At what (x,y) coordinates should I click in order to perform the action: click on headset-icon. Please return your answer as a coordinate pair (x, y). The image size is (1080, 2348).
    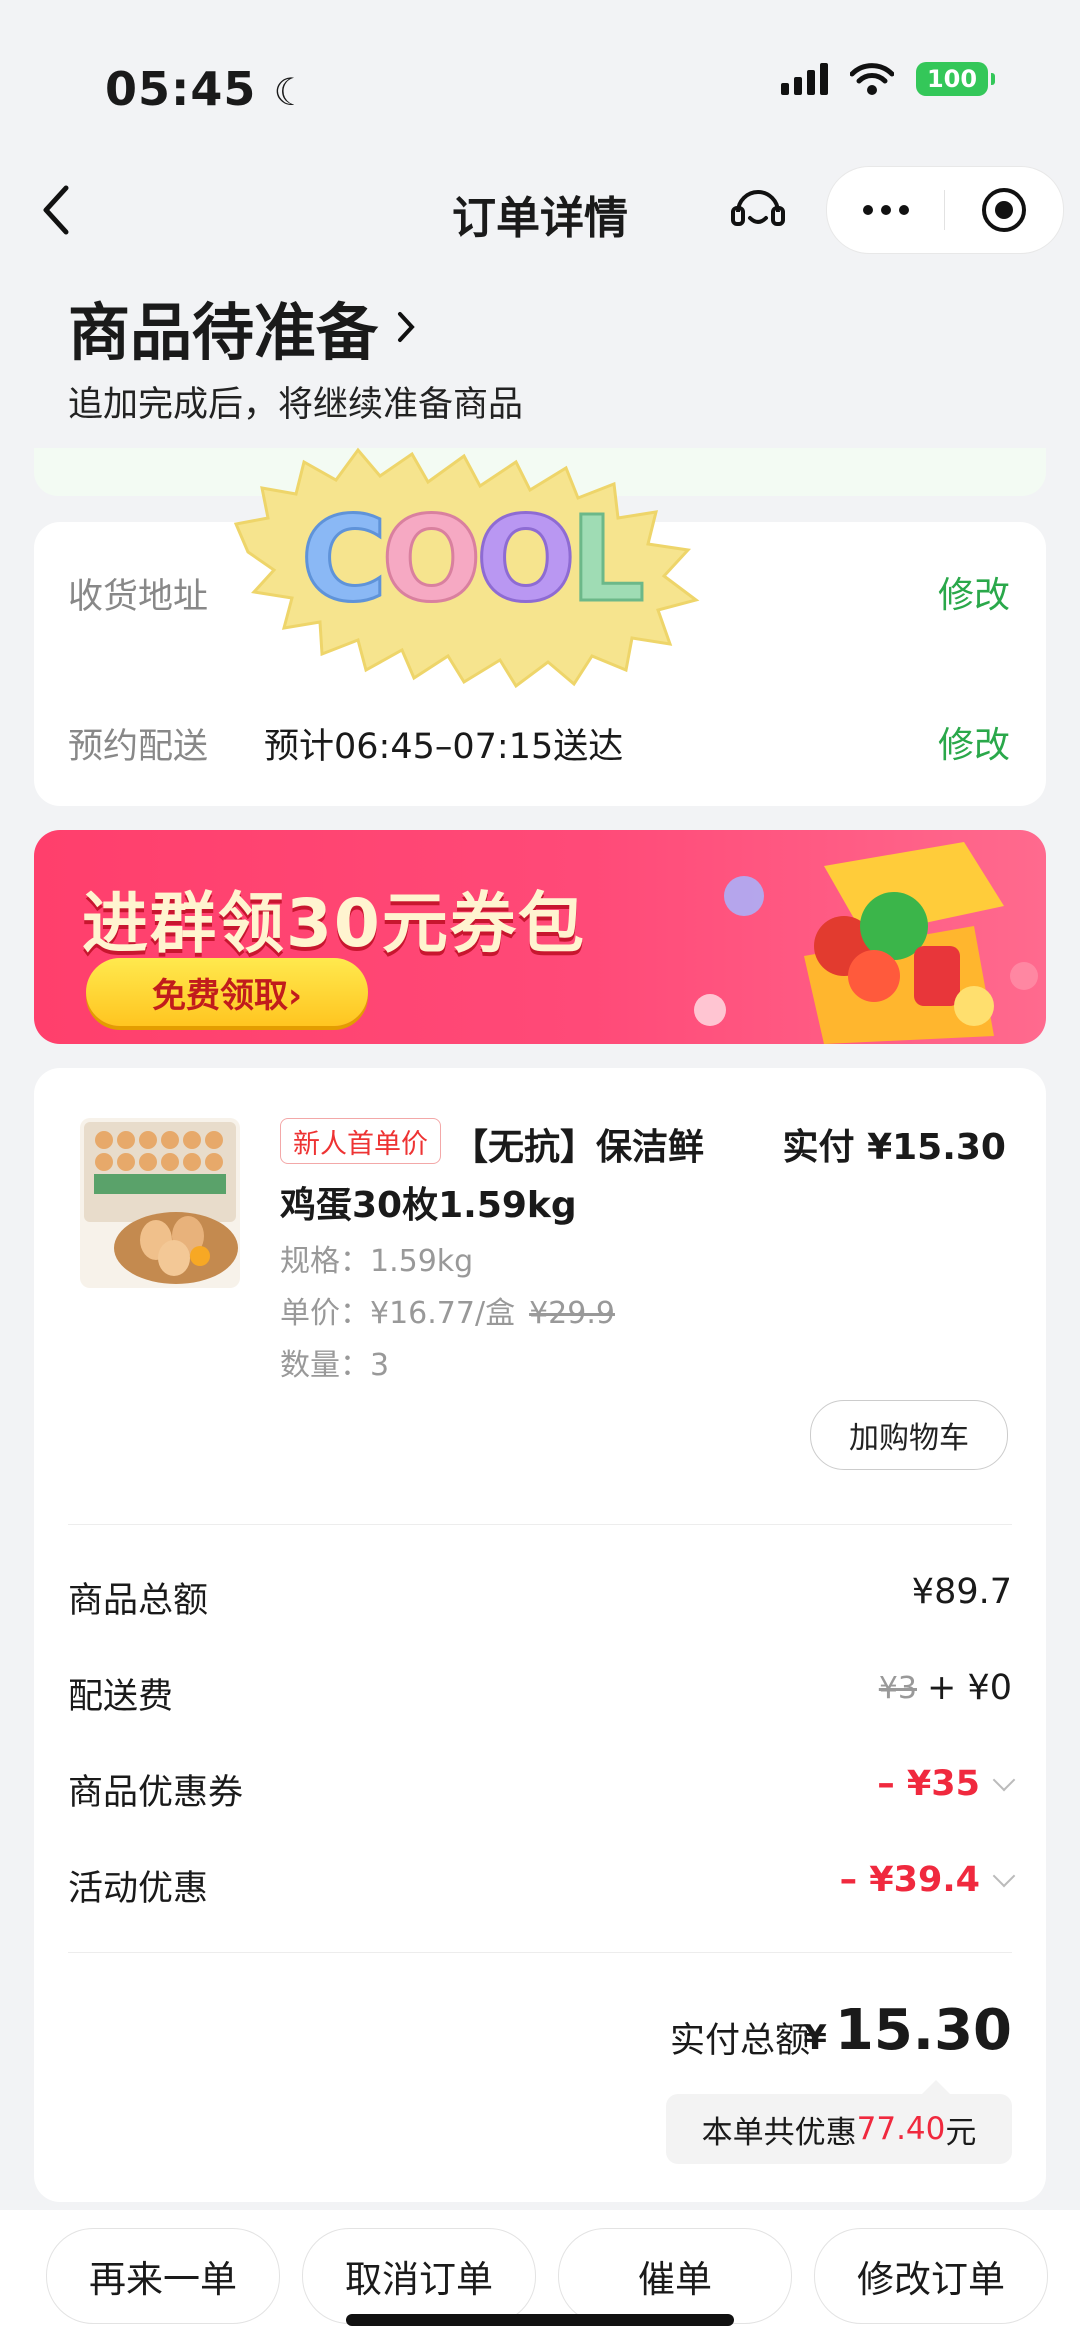
    Looking at the image, I should click on (758, 208).